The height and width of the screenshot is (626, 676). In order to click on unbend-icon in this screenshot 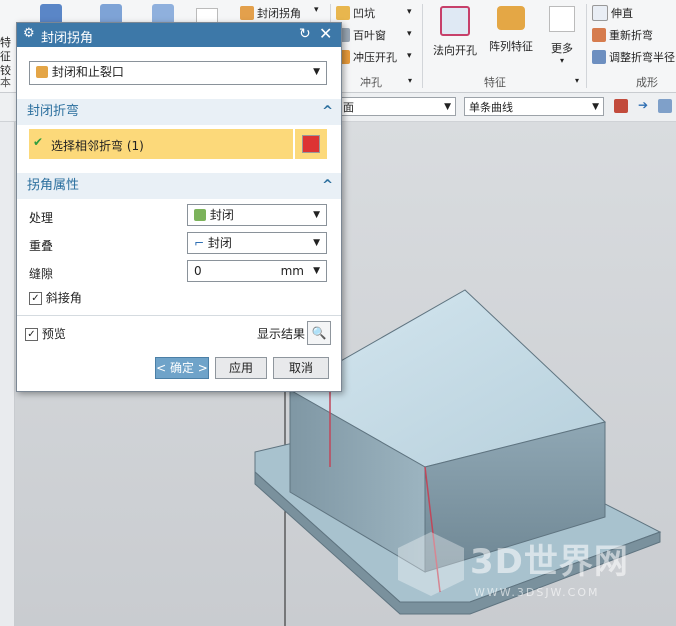, I will do `click(600, 13)`.